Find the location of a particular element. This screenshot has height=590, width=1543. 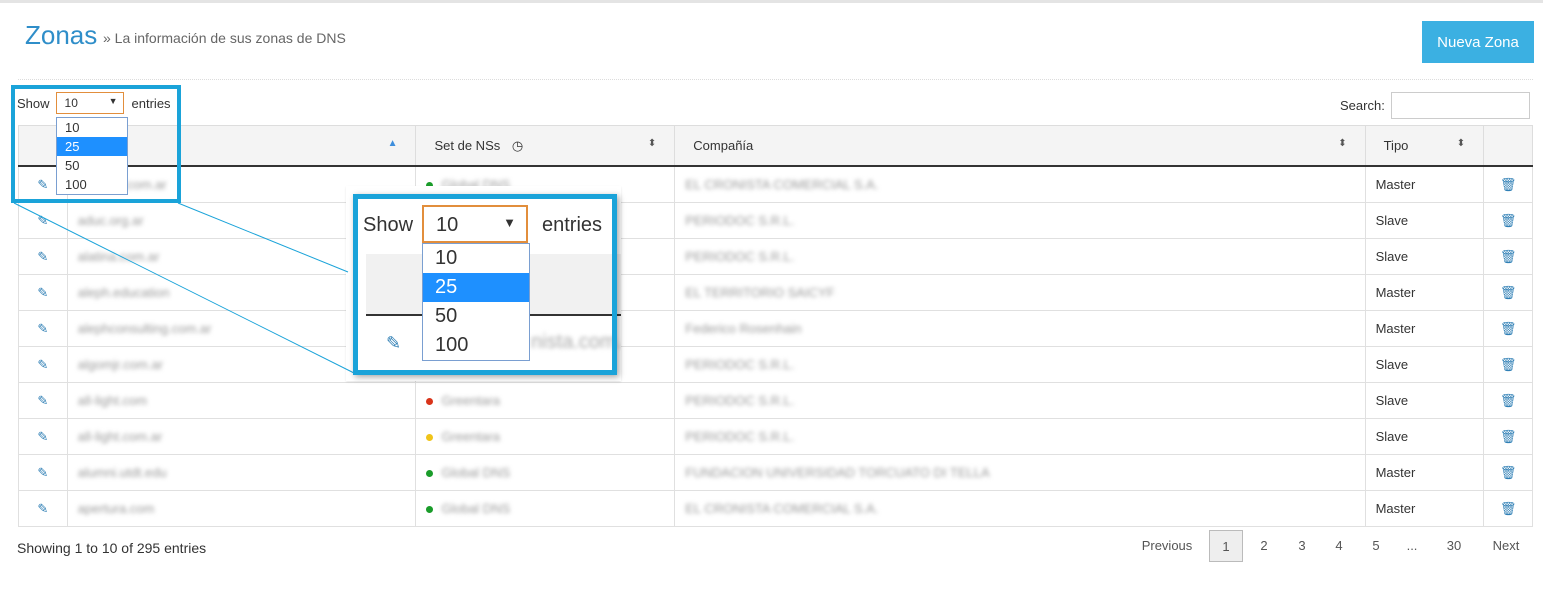

page-title: Zonas is located at coordinates (61, 35).